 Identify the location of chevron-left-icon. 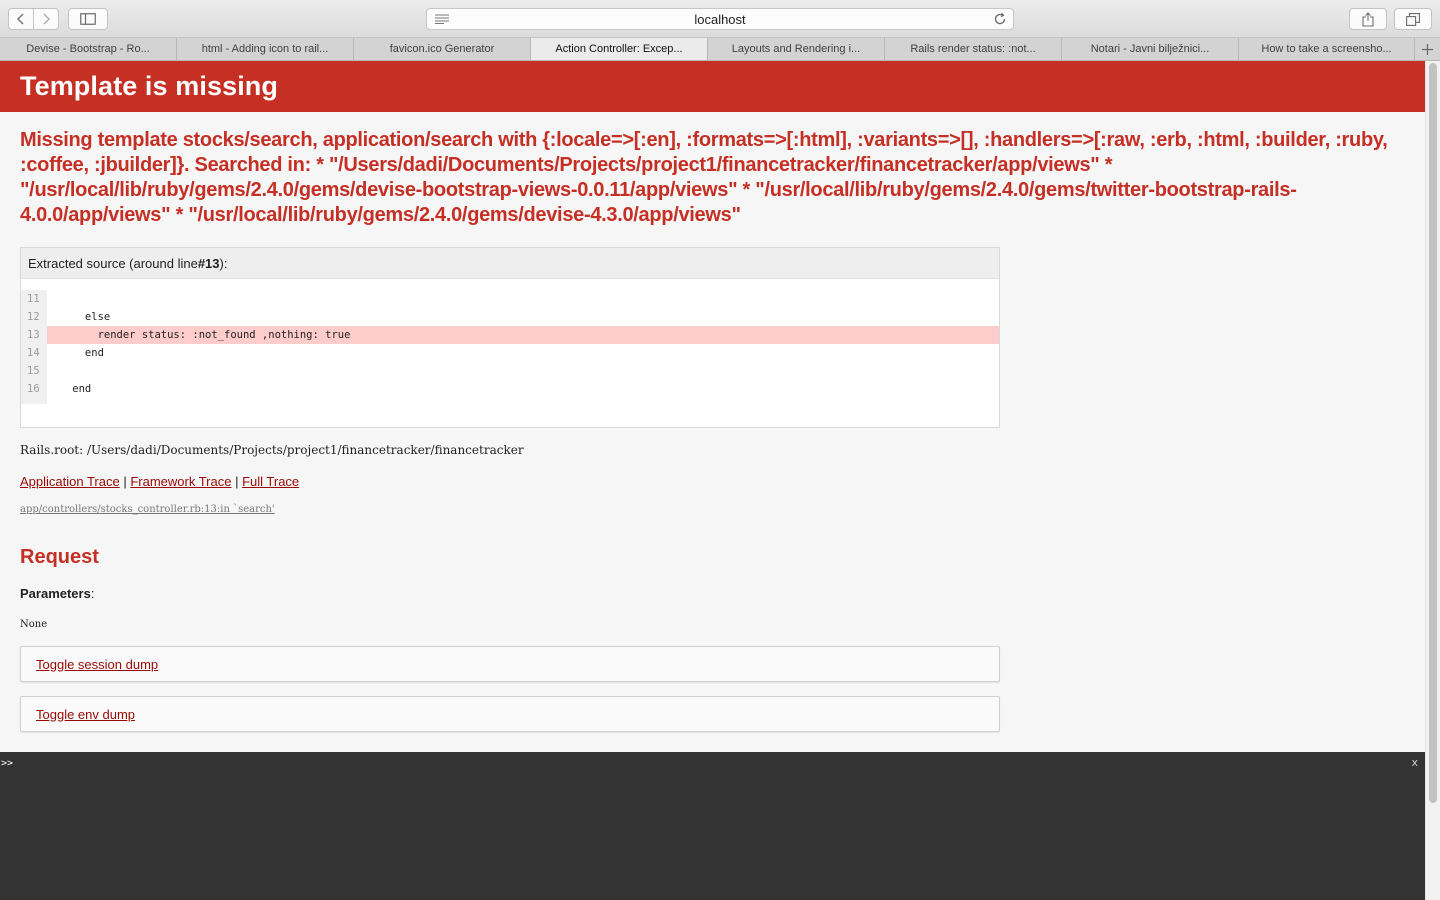
(20, 19).